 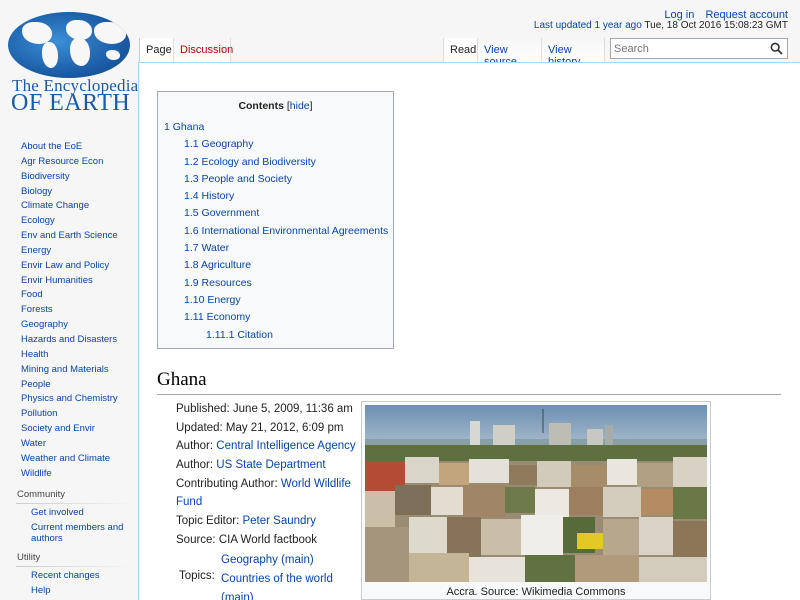 I want to click on tab-discussion: Discussion, so click(x=203, y=50).